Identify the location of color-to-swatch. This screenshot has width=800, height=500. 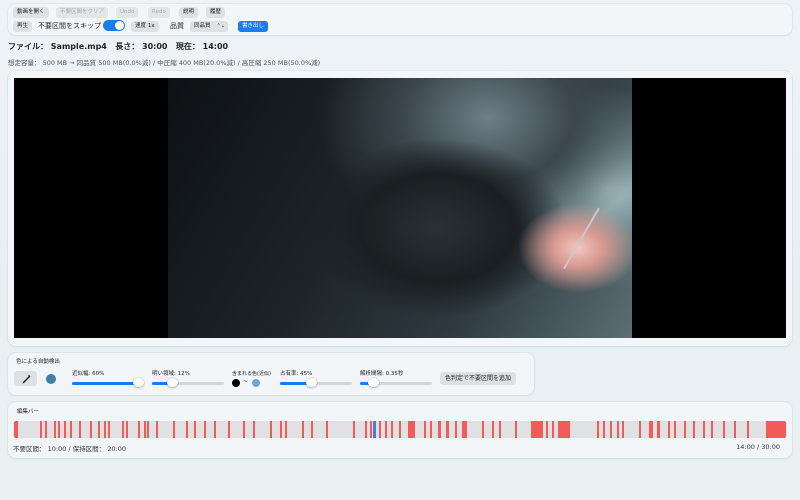
(256, 383).